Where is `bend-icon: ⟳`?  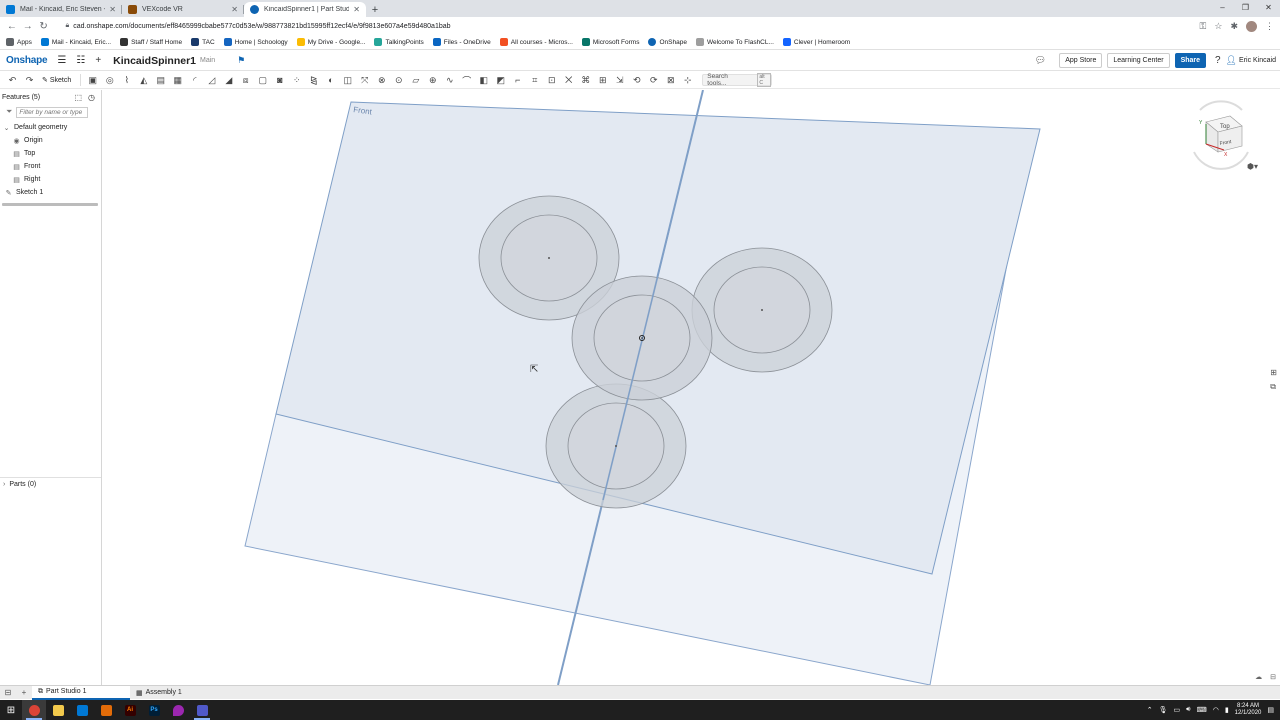
bend-icon: ⟳ is located at coordinates (653, 80).